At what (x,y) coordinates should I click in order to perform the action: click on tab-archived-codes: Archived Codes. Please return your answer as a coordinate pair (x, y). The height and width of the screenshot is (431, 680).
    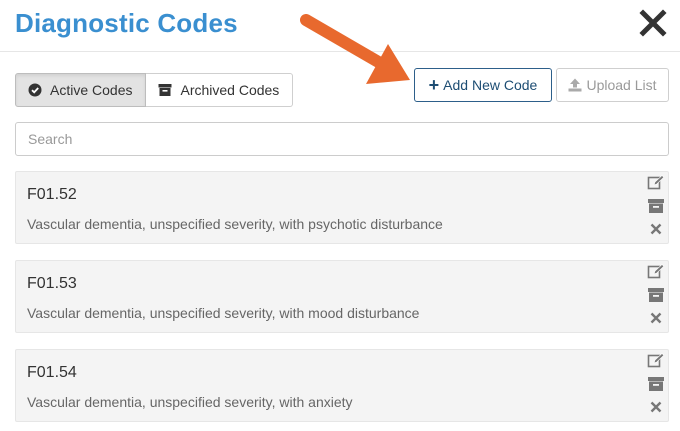
    Looking at the image, I should click on (220, 90).